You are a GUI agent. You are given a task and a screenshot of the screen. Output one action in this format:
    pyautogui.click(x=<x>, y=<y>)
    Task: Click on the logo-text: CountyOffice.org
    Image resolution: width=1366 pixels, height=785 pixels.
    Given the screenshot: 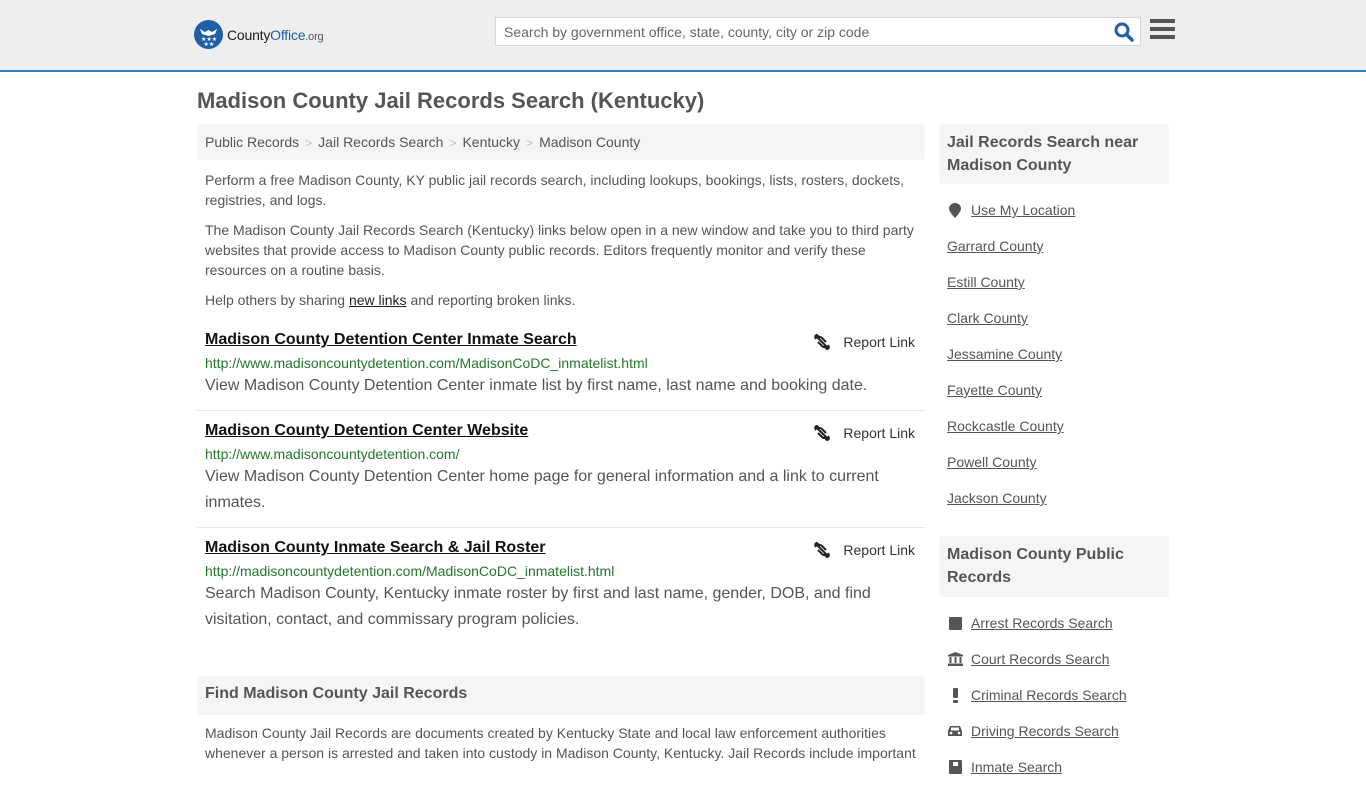 What is the action you would take?
    pyautogui.click(x=275, y=34)
    